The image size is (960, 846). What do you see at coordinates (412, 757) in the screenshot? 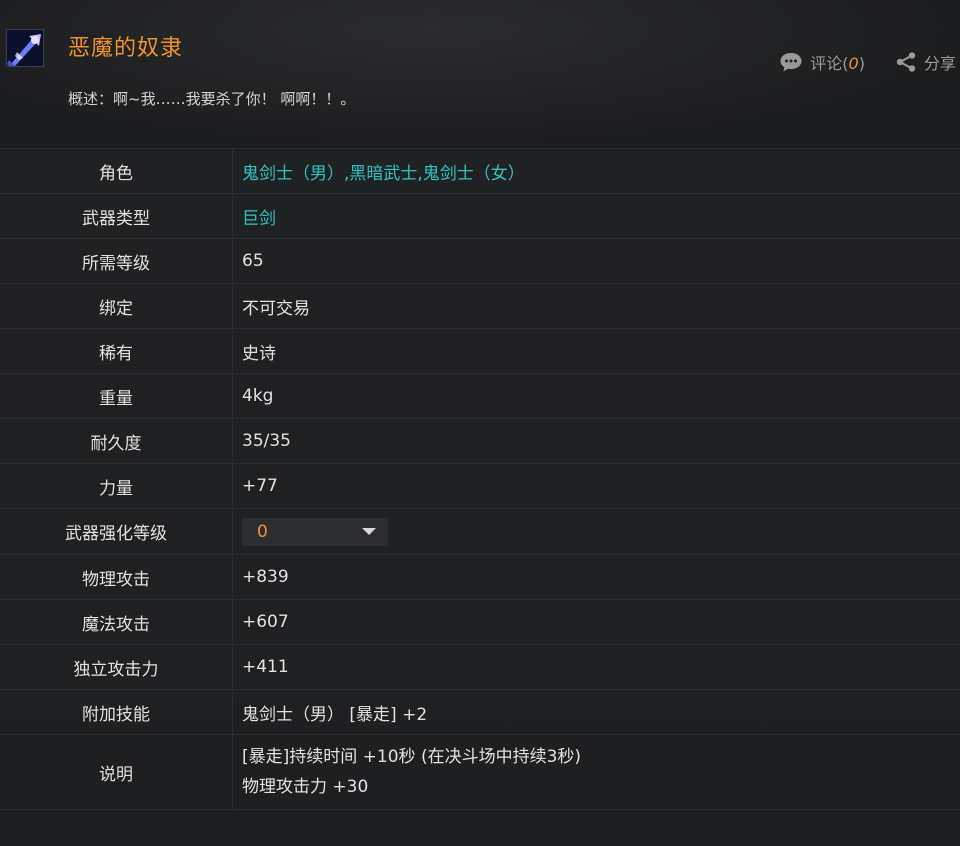
I see `description-line: [暴走]持续时间 +10秒 (在决斗场中持续3秒)` at bounding box center [412, 757].